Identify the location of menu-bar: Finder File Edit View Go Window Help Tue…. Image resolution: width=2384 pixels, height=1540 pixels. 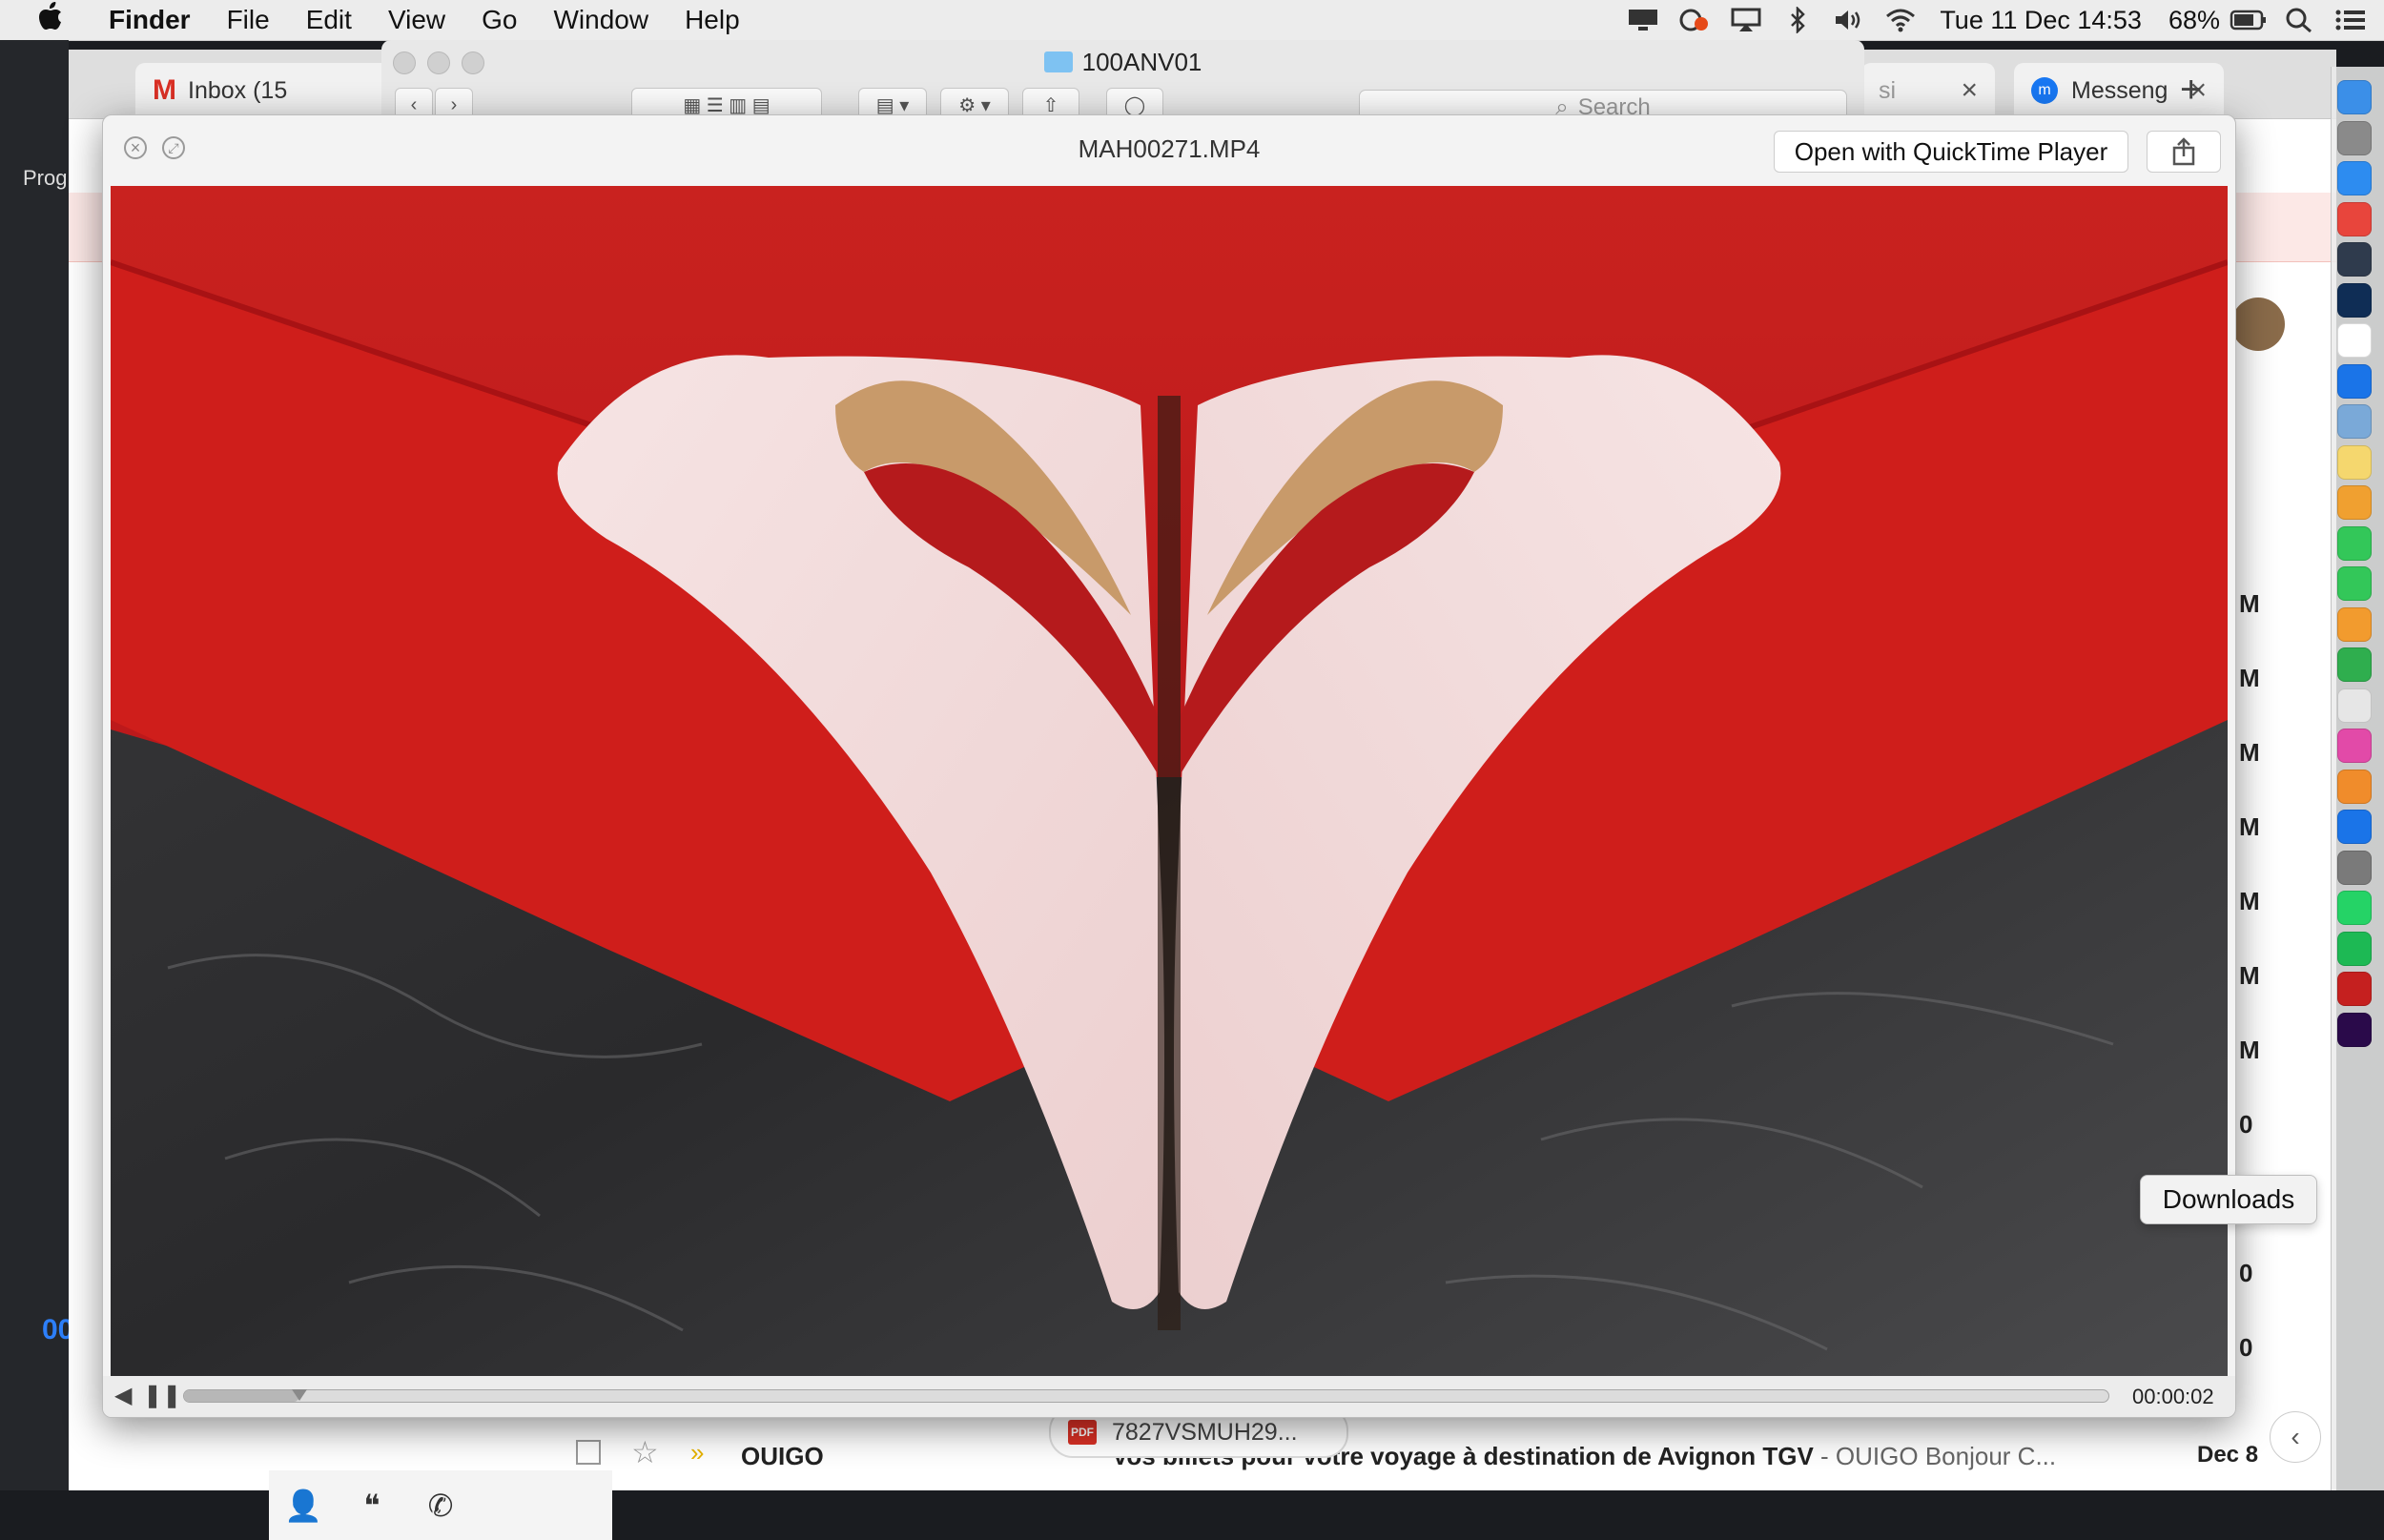
(1192, 20).